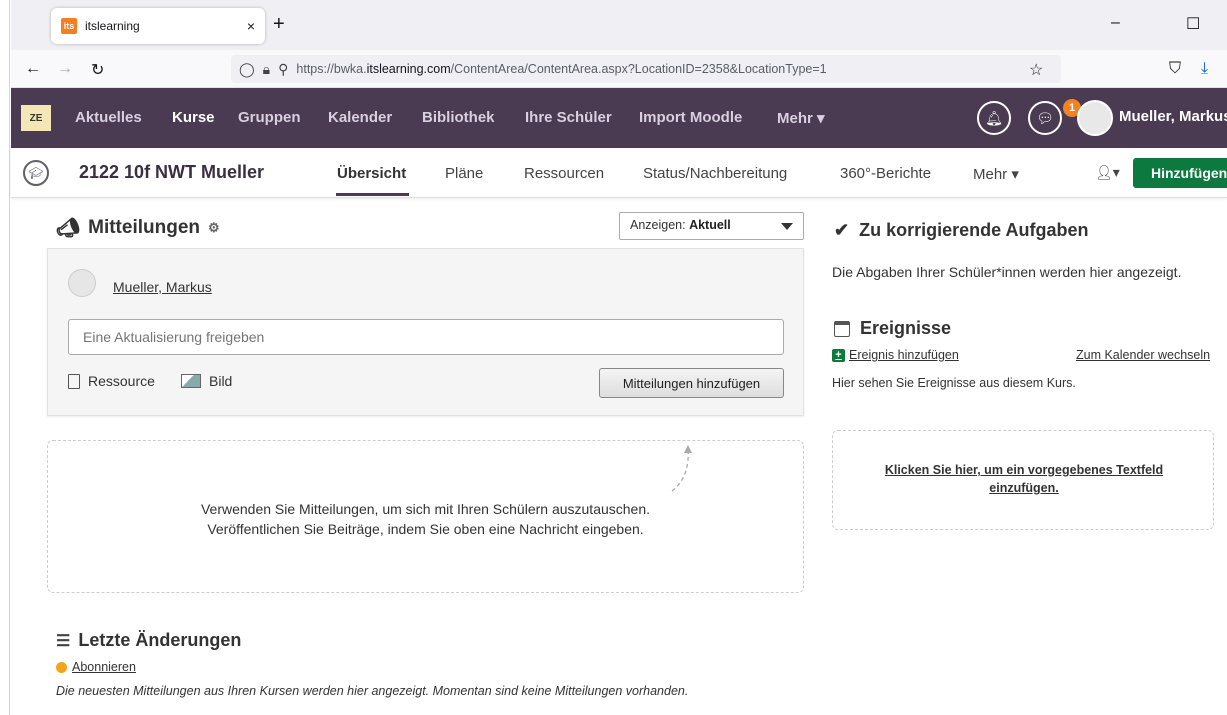  Describe the element at coordinates (251, 26) in the screenshot. I see `close-tab-icon: ×` at that location.